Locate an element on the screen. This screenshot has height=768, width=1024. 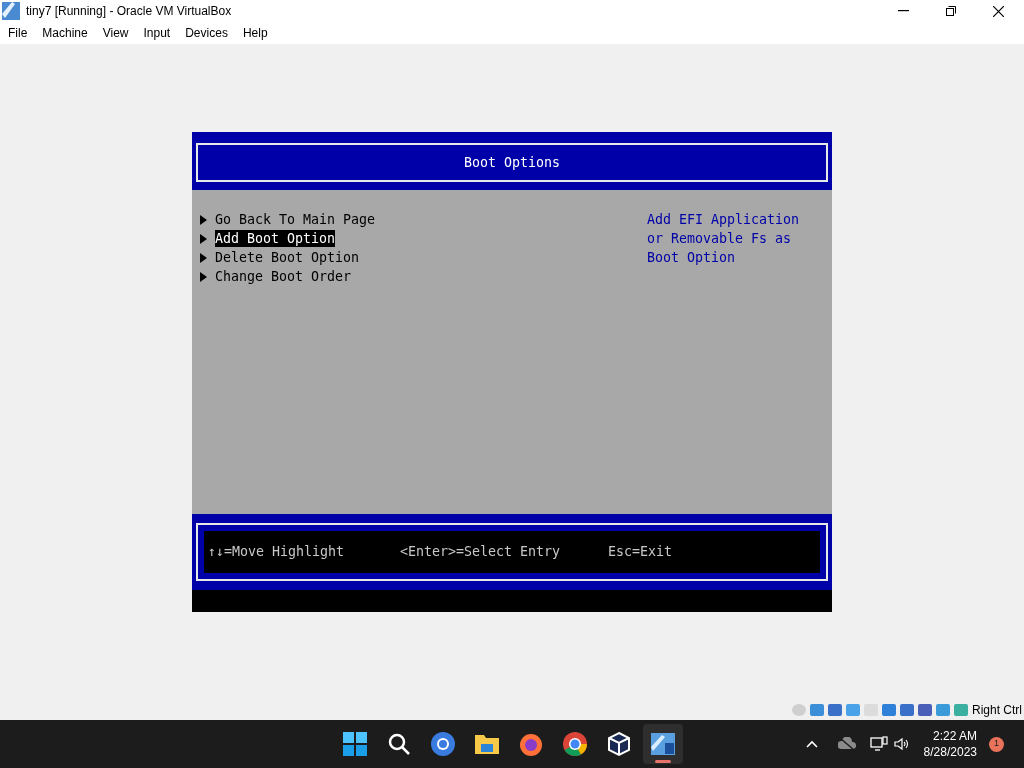
menu-item: Devices is located at coordinates (206, 33).